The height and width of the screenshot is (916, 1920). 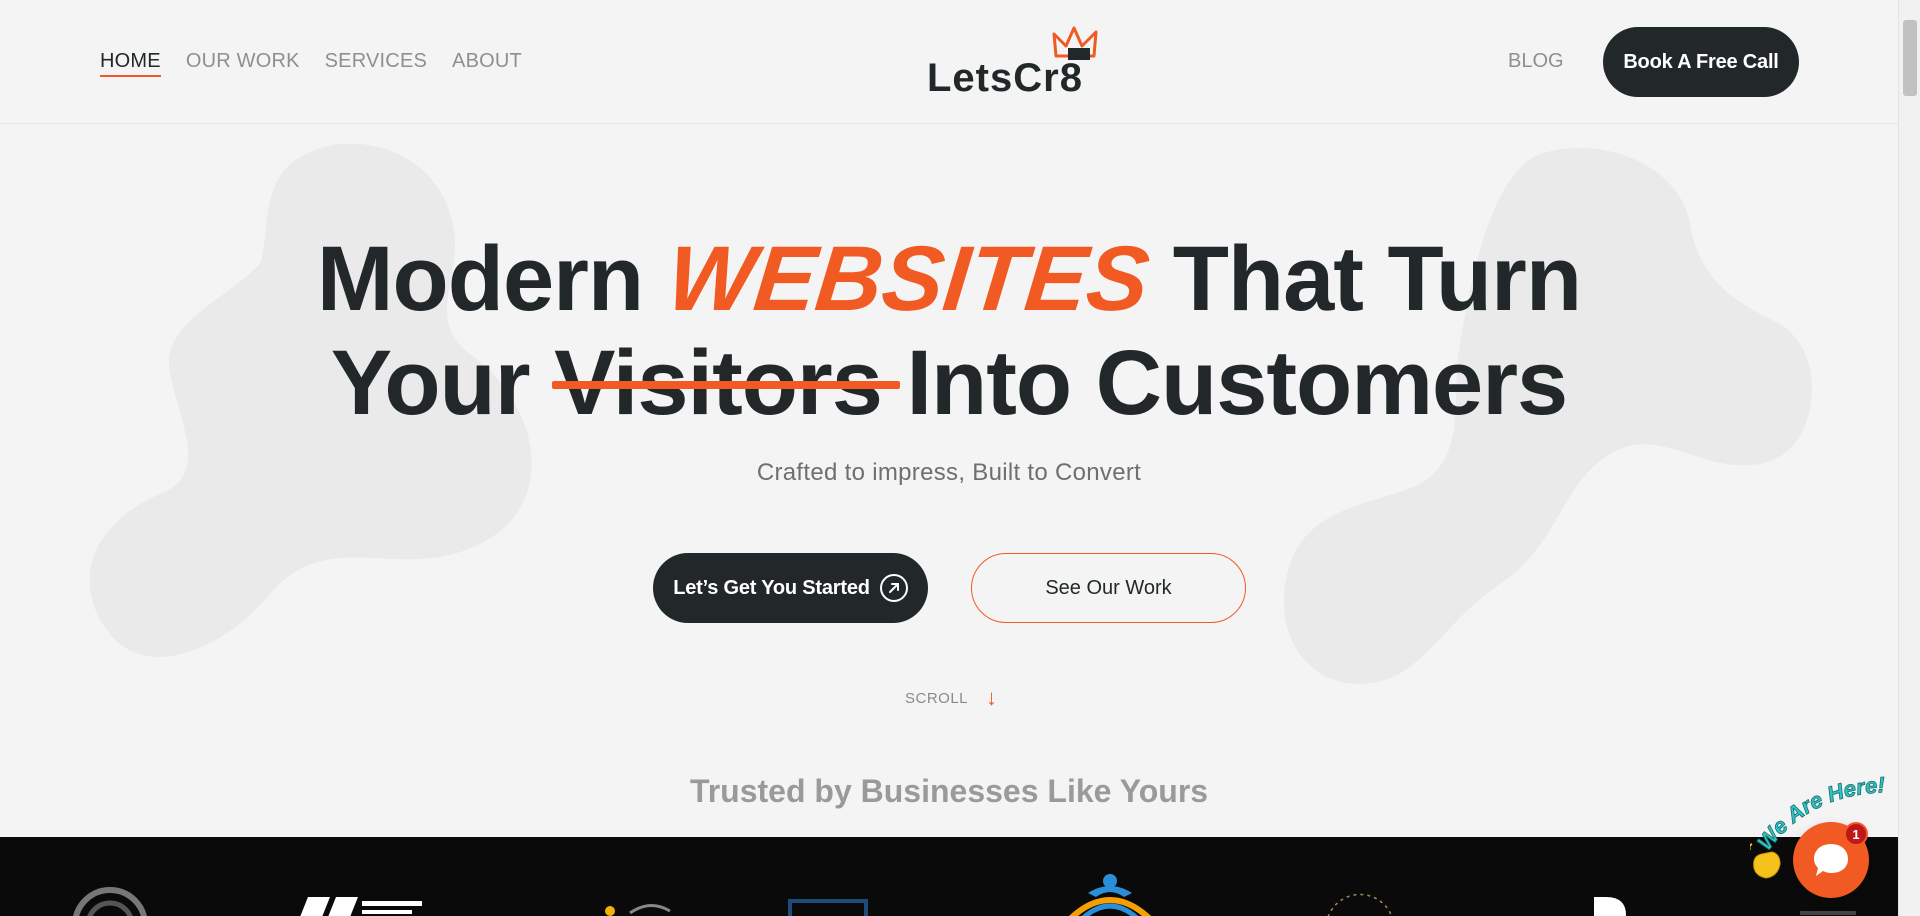 What do you see at coordinates (487, 63) in the screenshot?
I see `nav-about: ABOUT` at bounding box center [487, 63].